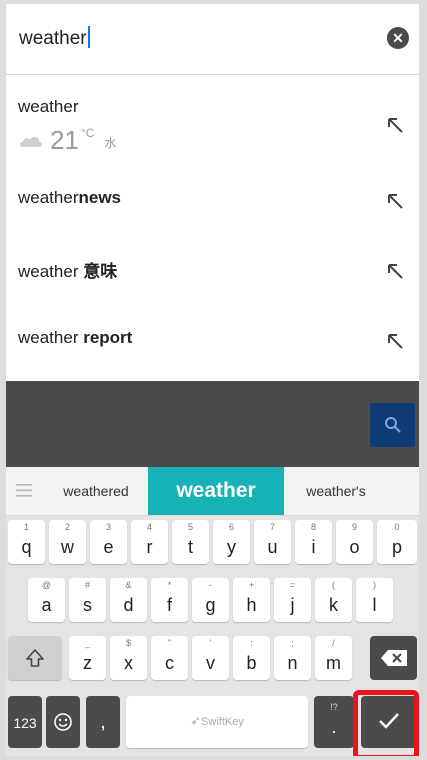 The height and width of the screenshot is (760, 427). What do you see at coordinates (212, 270) in the screenshot?
I see `suggestion-item: weather 意味` at bounding box center [212, 270].